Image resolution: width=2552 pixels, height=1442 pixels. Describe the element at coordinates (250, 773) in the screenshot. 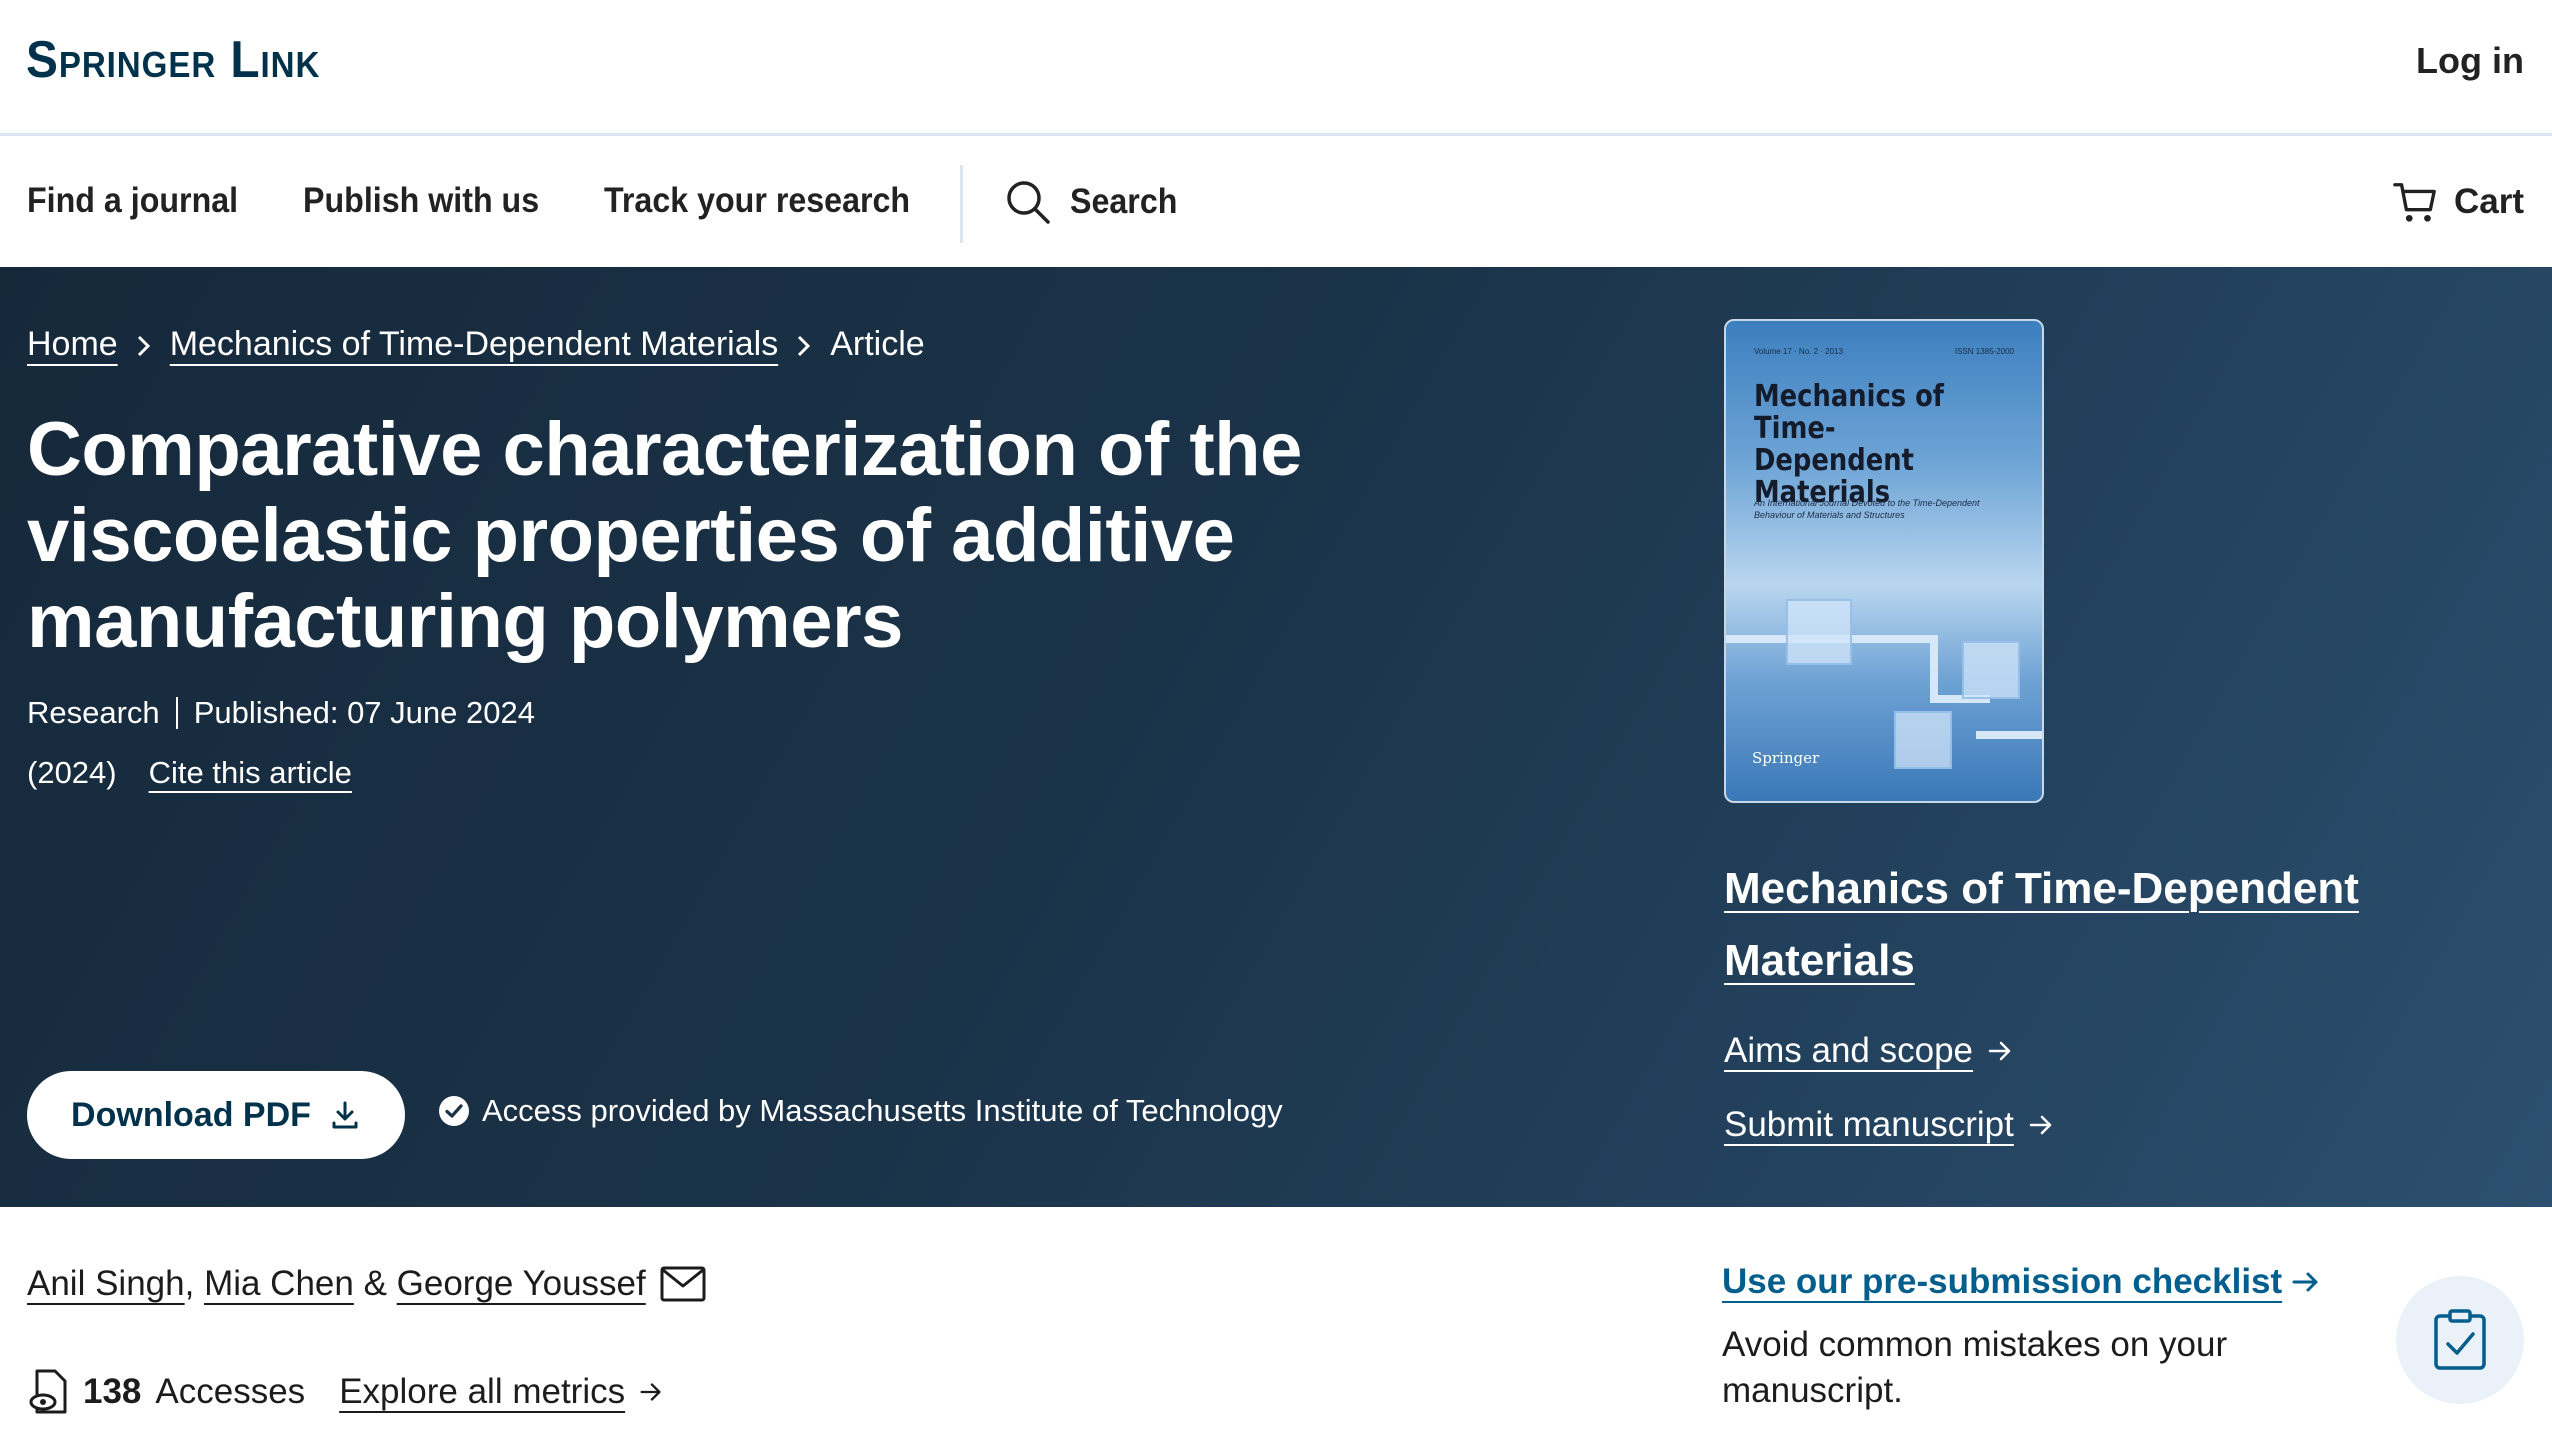

I see `cite-article-link: Cite this article` at that location.